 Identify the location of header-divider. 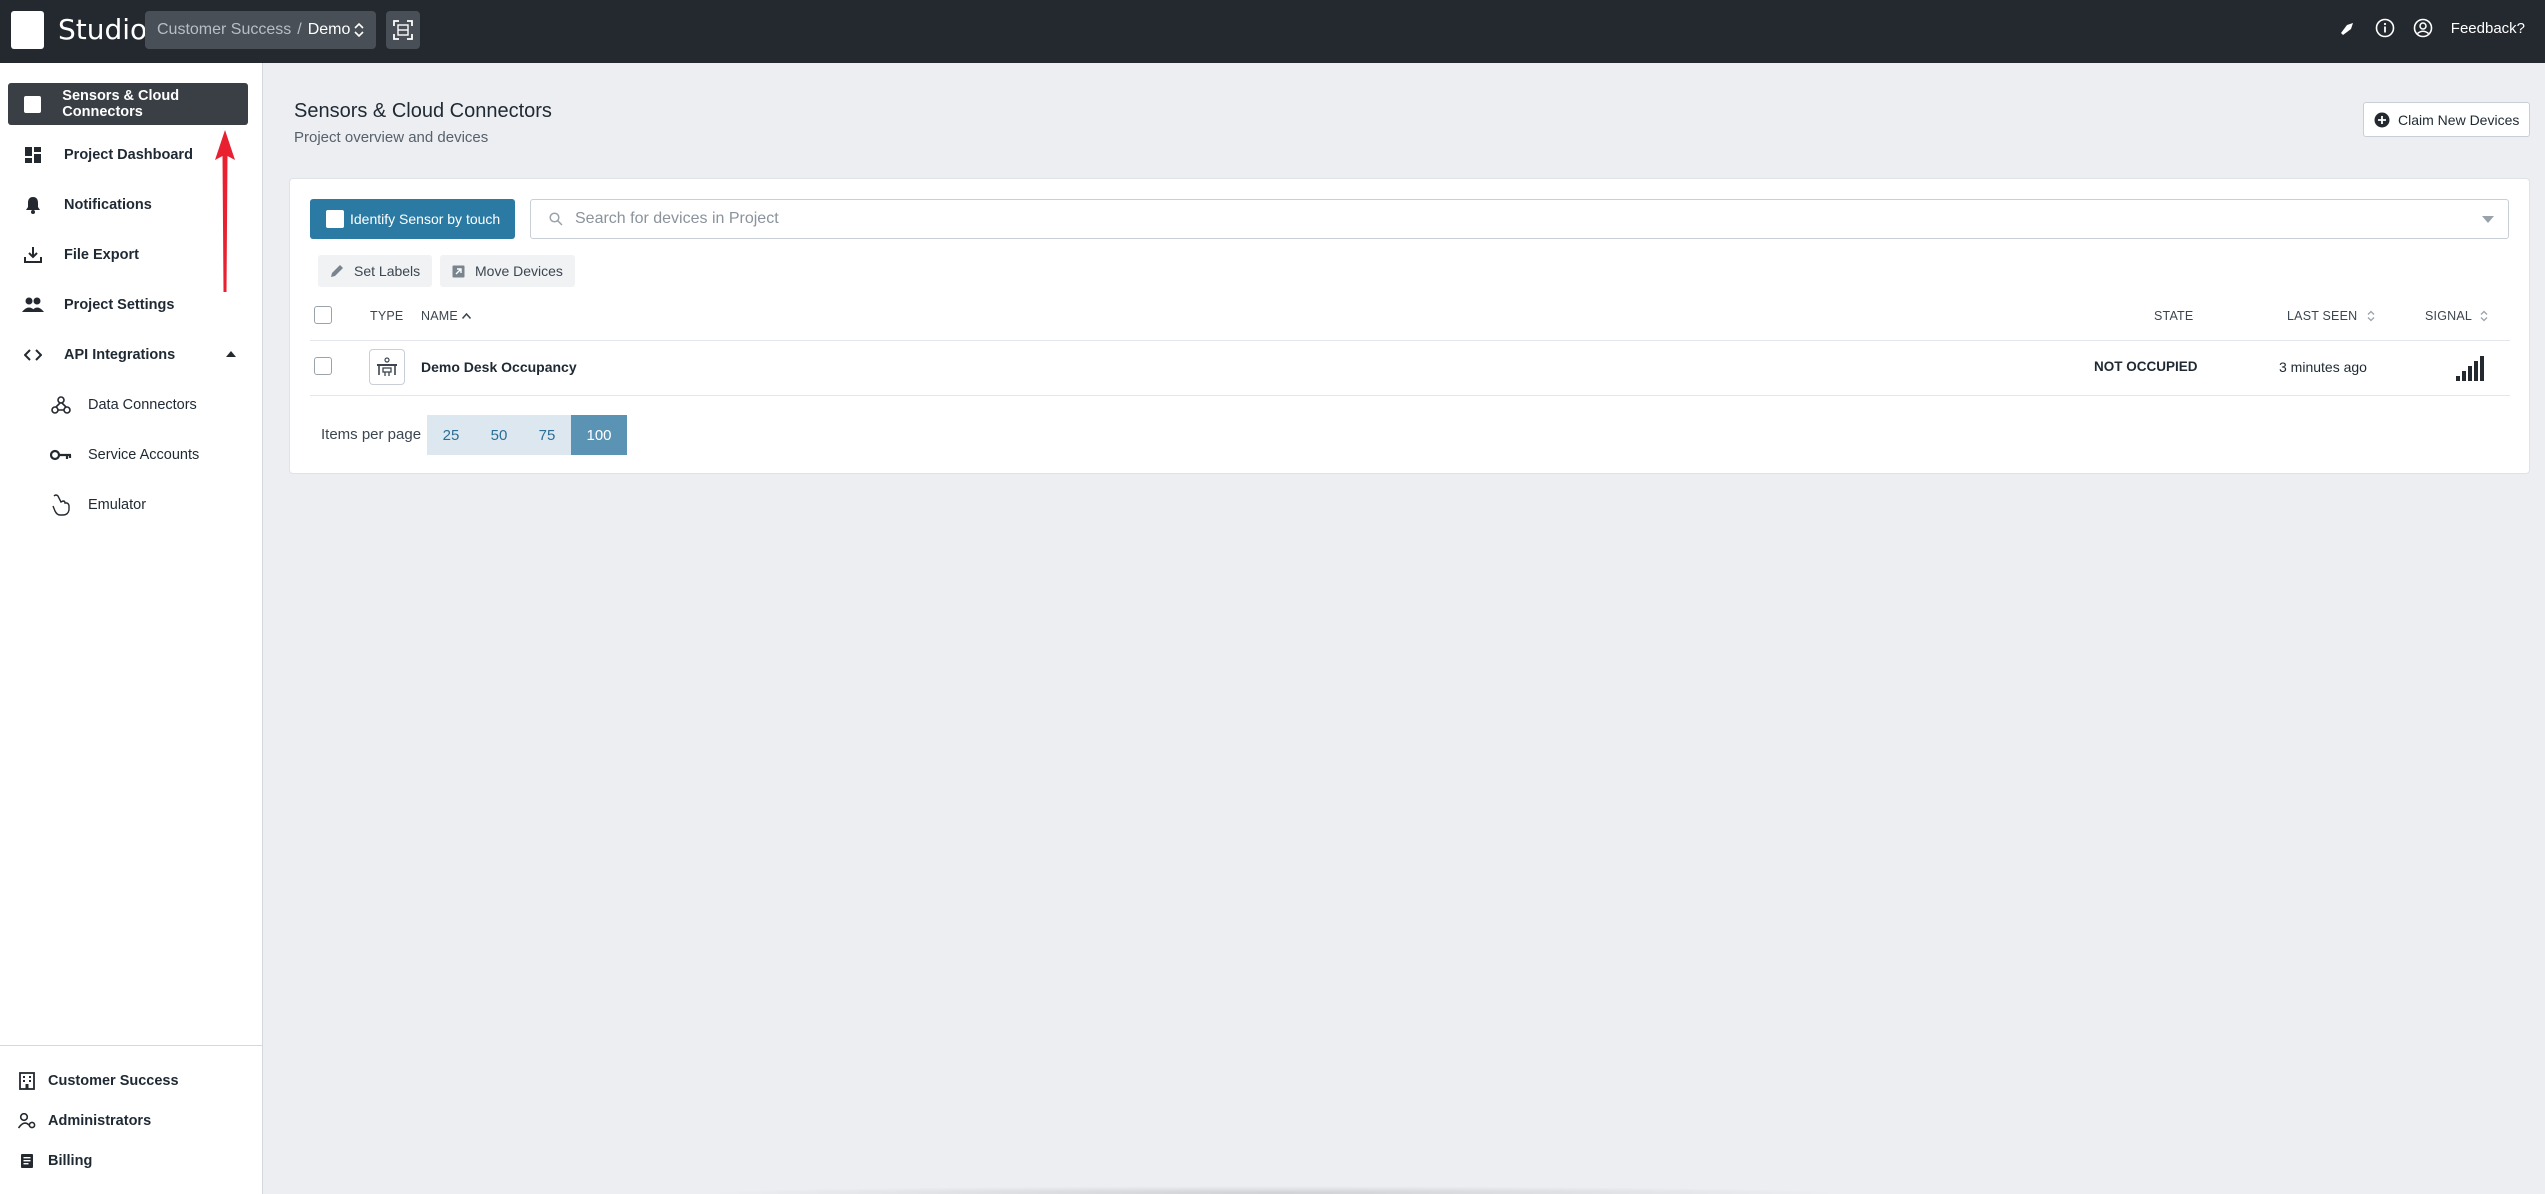
(1410, 340).